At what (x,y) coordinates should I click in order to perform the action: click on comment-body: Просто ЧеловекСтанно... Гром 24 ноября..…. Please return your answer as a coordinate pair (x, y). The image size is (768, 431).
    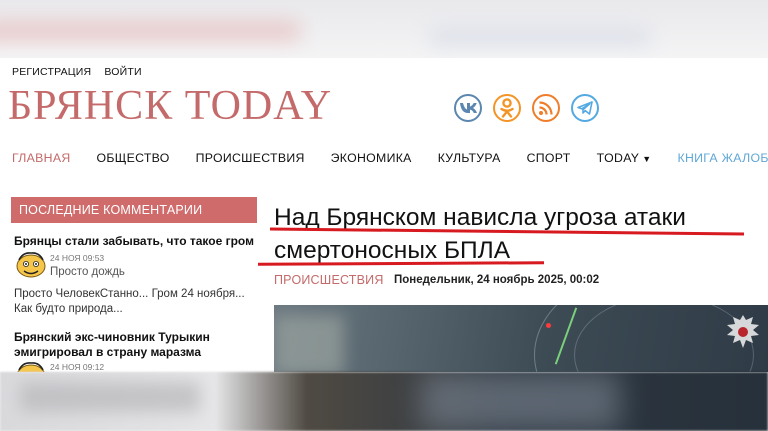
    Looking at the image, I should click on (134, 302).